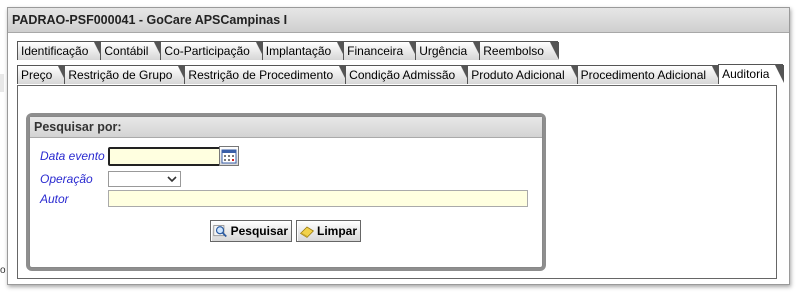  I want to click on tab-reembolso: Reembolso, so click(519, 50).